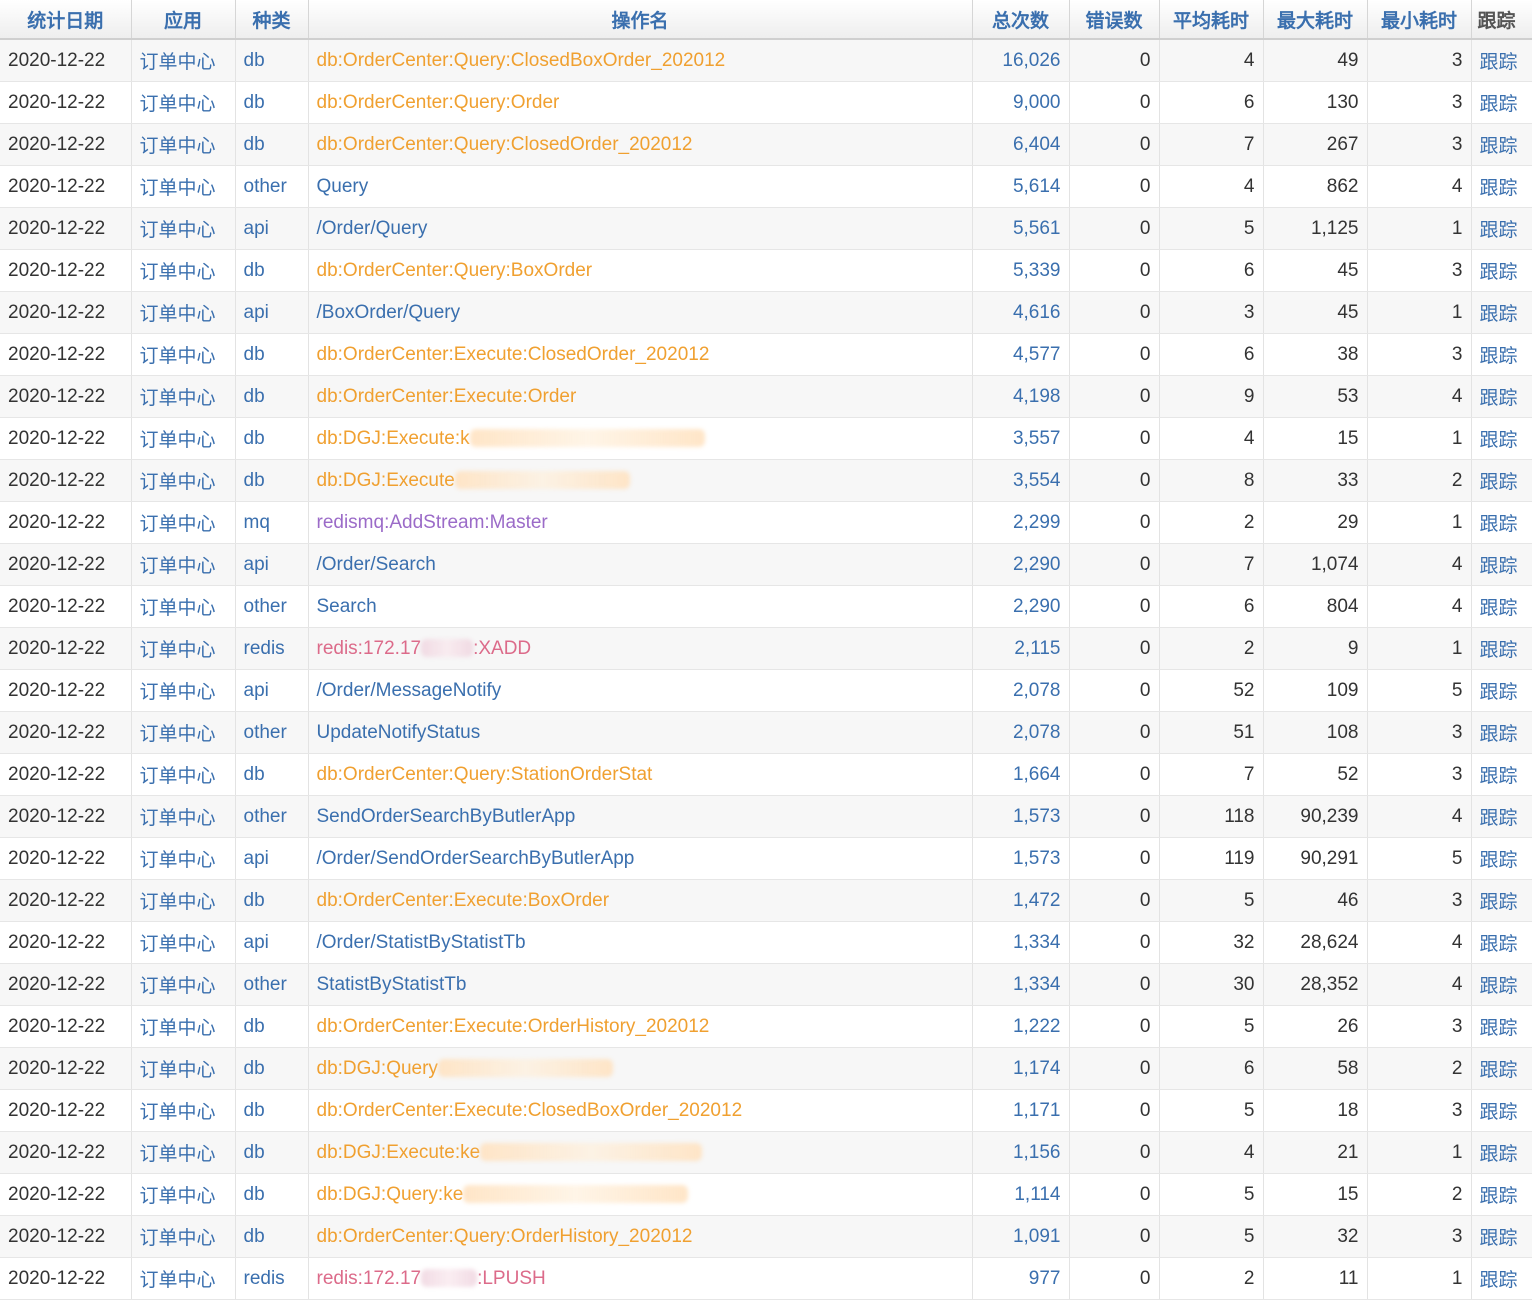 Image resolution: width=1532 pixels, height=1307 pixels. What do you see at coordinates (376, 564) in the screenshot?
I see `operation-name-link: /Order/Search` at bounding box center [376, 564].